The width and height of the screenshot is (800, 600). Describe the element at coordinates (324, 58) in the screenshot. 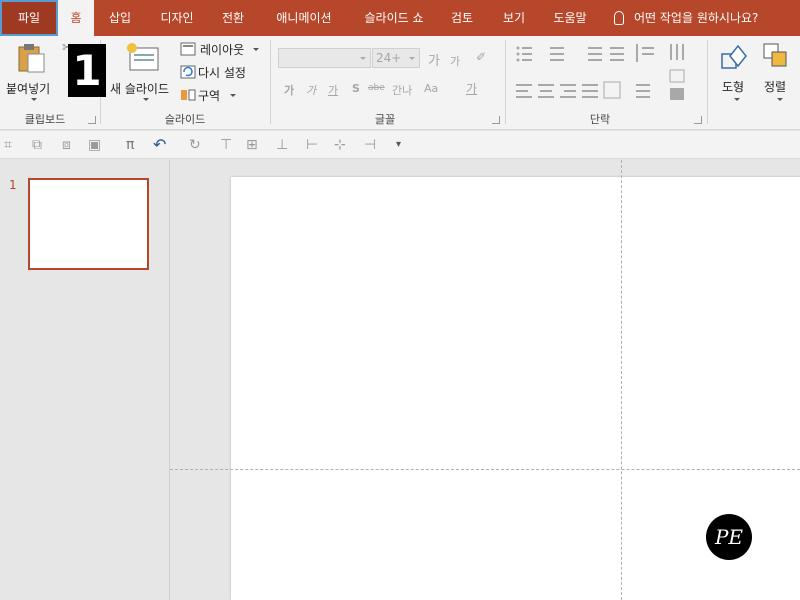

I see `font-name-box` at that location.